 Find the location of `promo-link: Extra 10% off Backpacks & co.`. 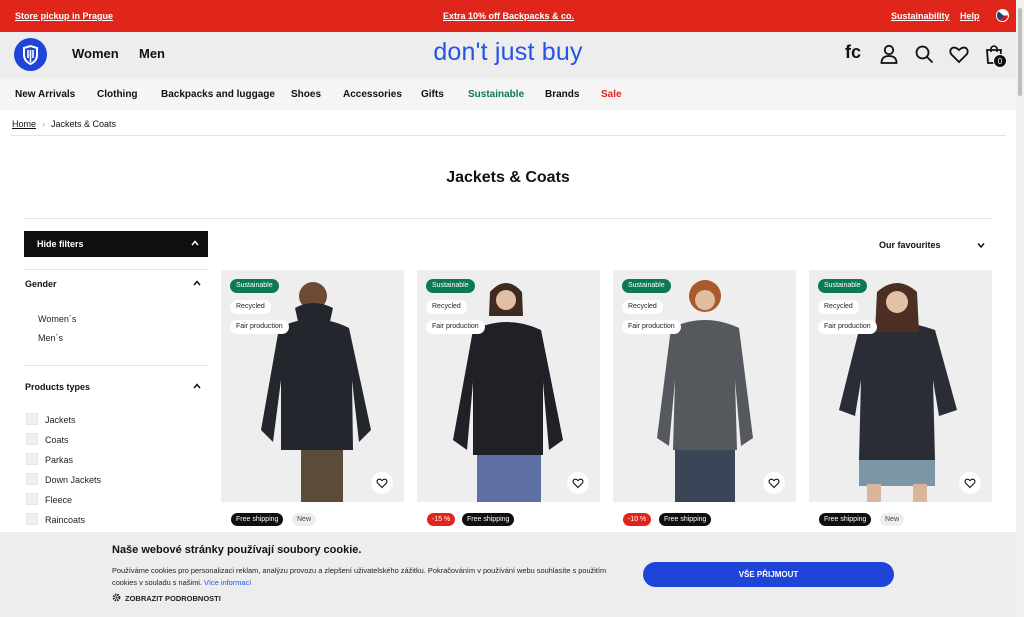

promo-link: Extra 10% off Backpacks & co. is located at coordinates (508, 16).